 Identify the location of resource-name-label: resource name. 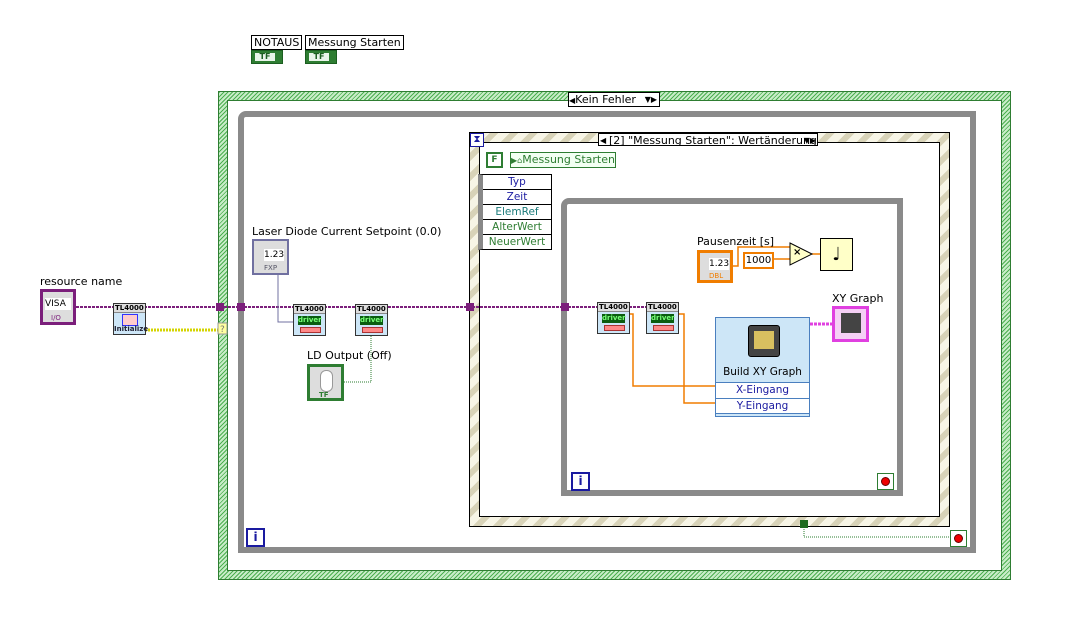
(81, 281).